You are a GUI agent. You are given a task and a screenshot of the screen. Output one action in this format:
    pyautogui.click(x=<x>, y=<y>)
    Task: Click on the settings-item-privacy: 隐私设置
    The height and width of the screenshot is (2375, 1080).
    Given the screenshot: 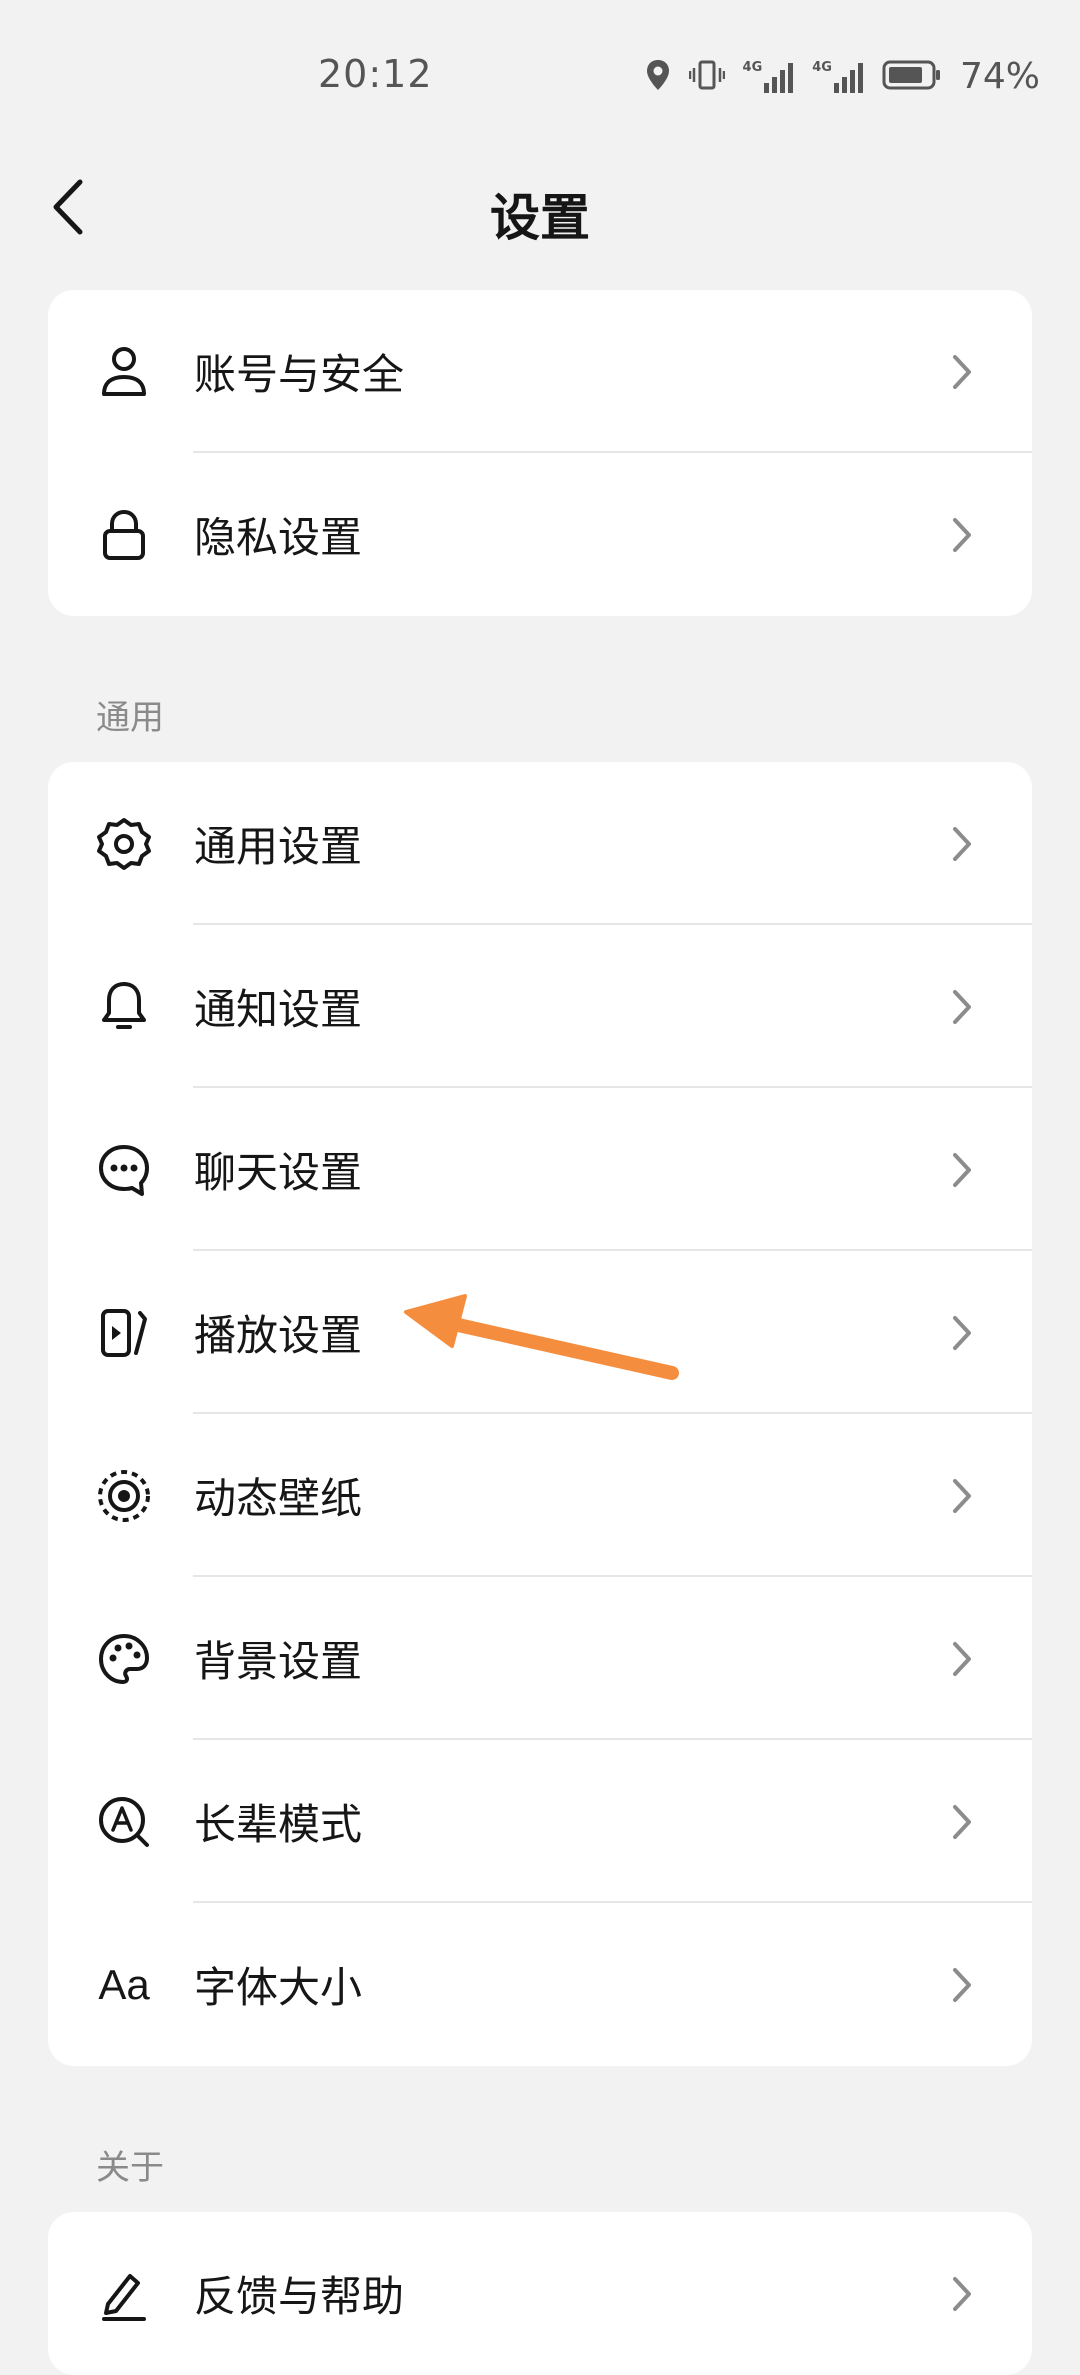 What is the action you would take?
    pyautogui.click(x=540, y=534)
    